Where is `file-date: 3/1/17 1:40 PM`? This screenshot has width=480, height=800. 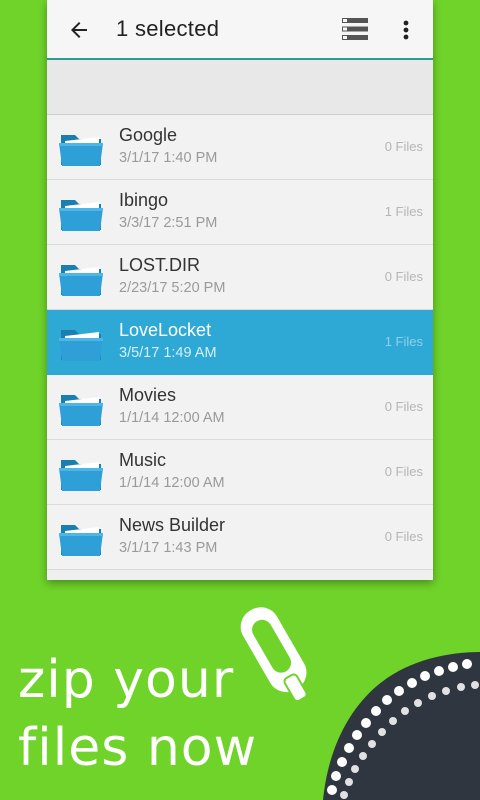 file-date: 3/1/17 1:40 PM is located at coordinates (168, 158).